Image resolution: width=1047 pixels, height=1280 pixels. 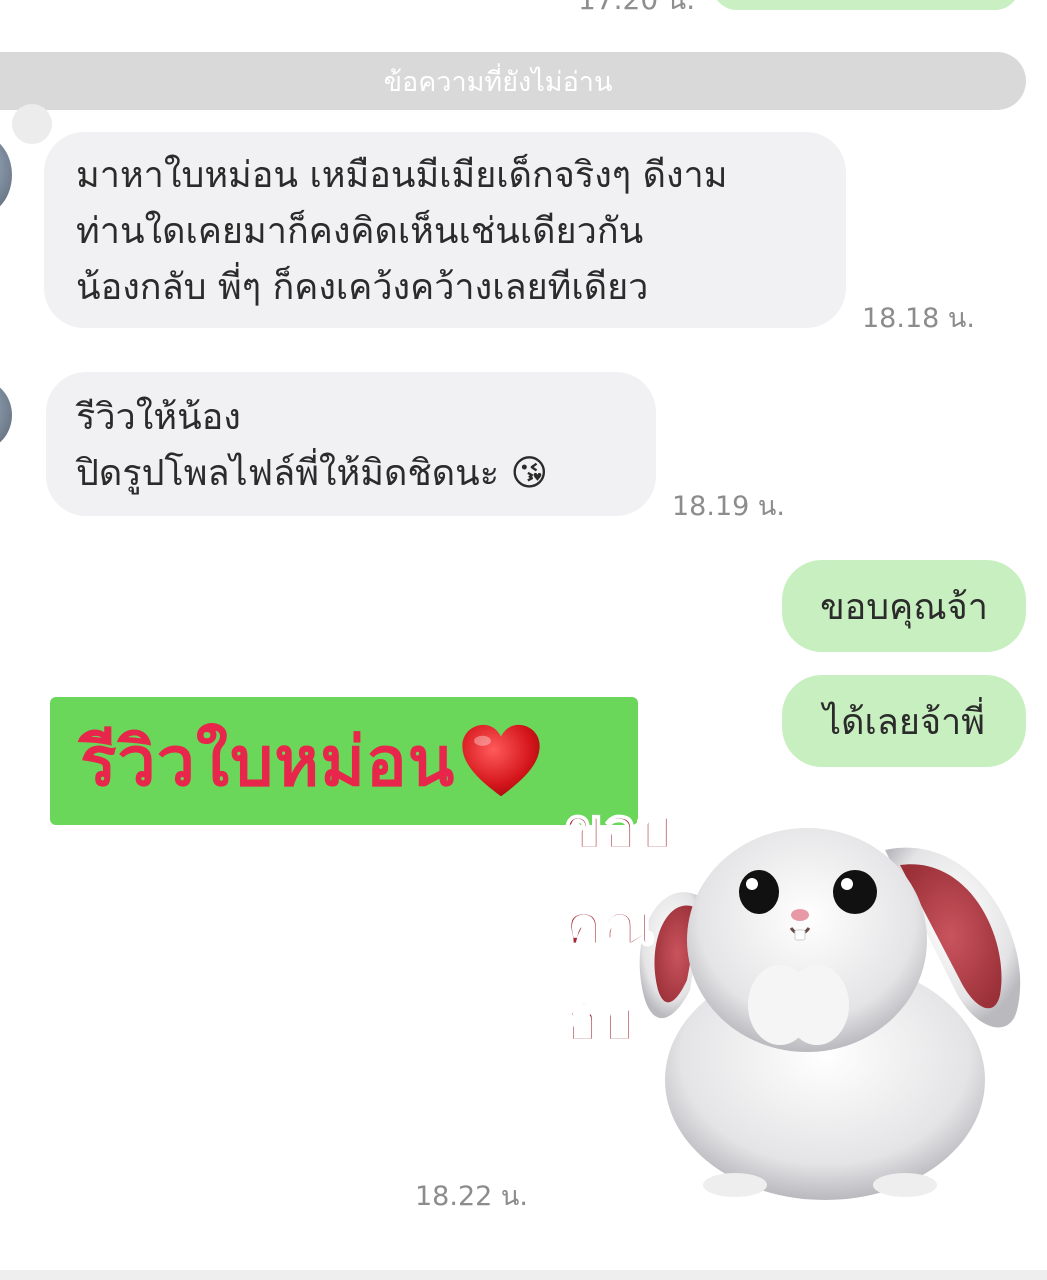 I want to click on message-timestamp: 18.22 น., so click(x=471, y=1196).